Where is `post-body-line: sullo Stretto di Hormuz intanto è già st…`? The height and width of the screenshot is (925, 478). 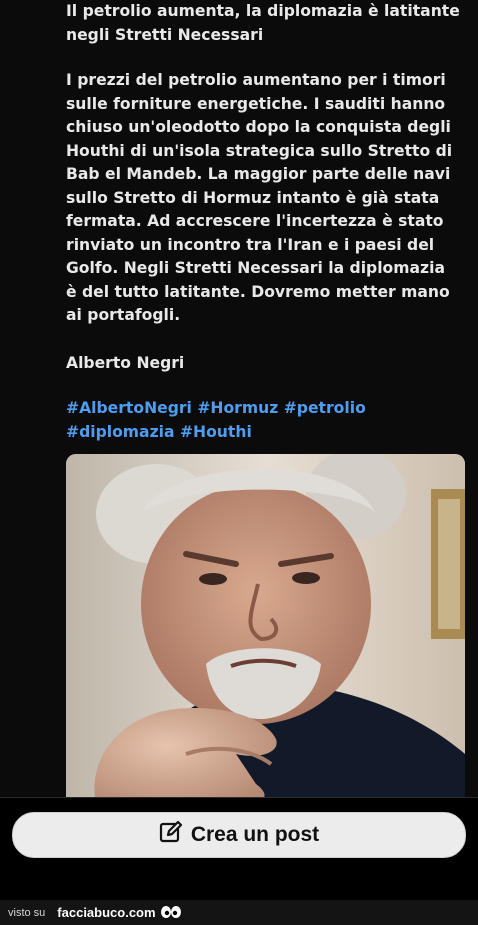 post-body-line: sullo Stretto di Hormuz intanto è già st… is located at coordinates (253, 197).